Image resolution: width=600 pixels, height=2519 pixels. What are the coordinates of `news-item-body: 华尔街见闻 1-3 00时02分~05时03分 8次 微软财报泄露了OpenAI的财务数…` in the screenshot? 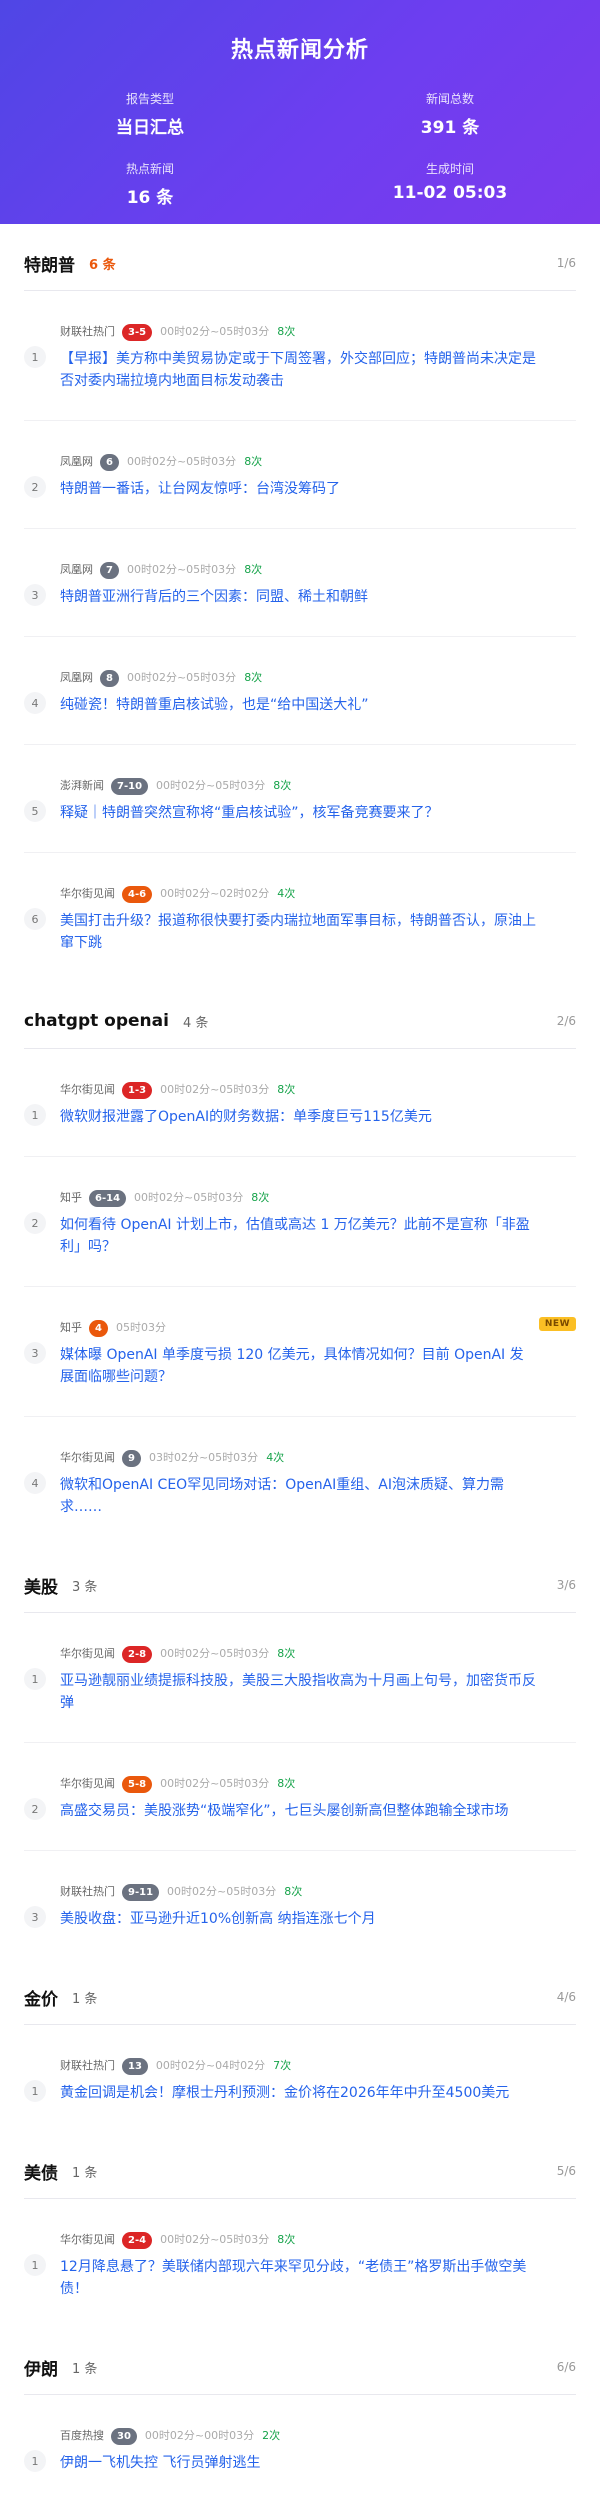 It's located at (318, 1104).